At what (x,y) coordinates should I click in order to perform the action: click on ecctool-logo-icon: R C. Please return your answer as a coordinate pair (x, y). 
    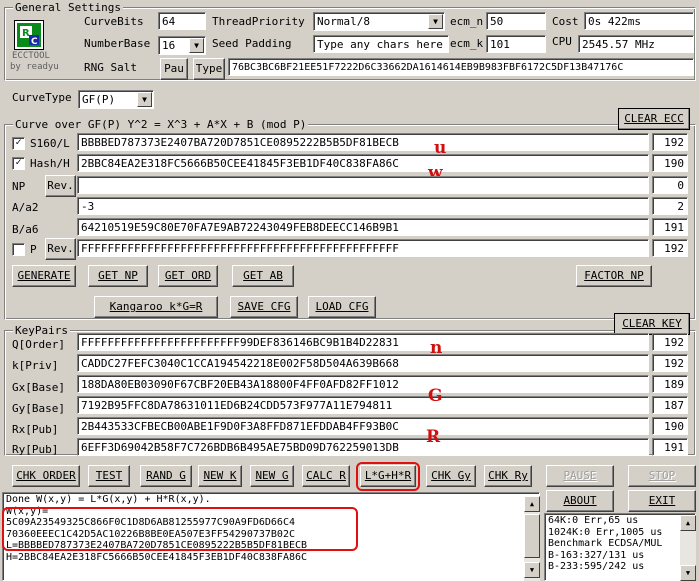
    Looking at the image, I should click on (29, 35).